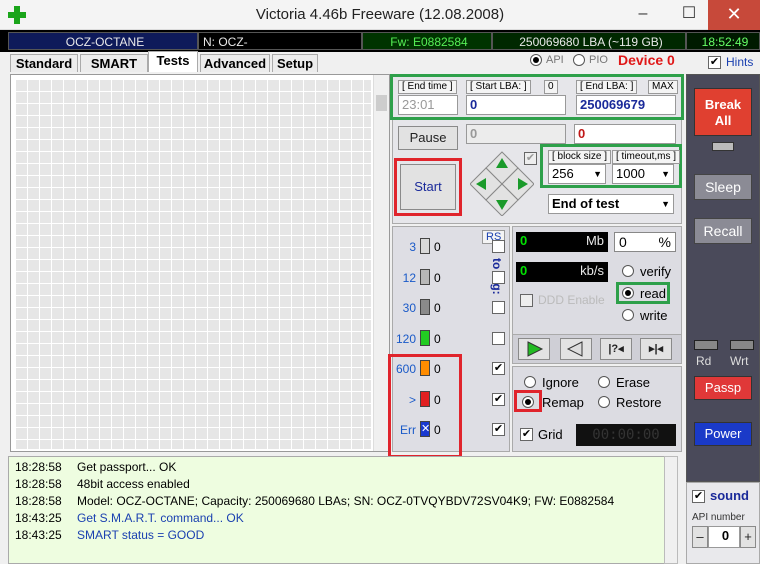 The image size is (760, 564). What do you see at coordinates (626, 435) in the screenshot?
I see `elapsed-timer: 00:00:00` at bounding box center [626, 435].